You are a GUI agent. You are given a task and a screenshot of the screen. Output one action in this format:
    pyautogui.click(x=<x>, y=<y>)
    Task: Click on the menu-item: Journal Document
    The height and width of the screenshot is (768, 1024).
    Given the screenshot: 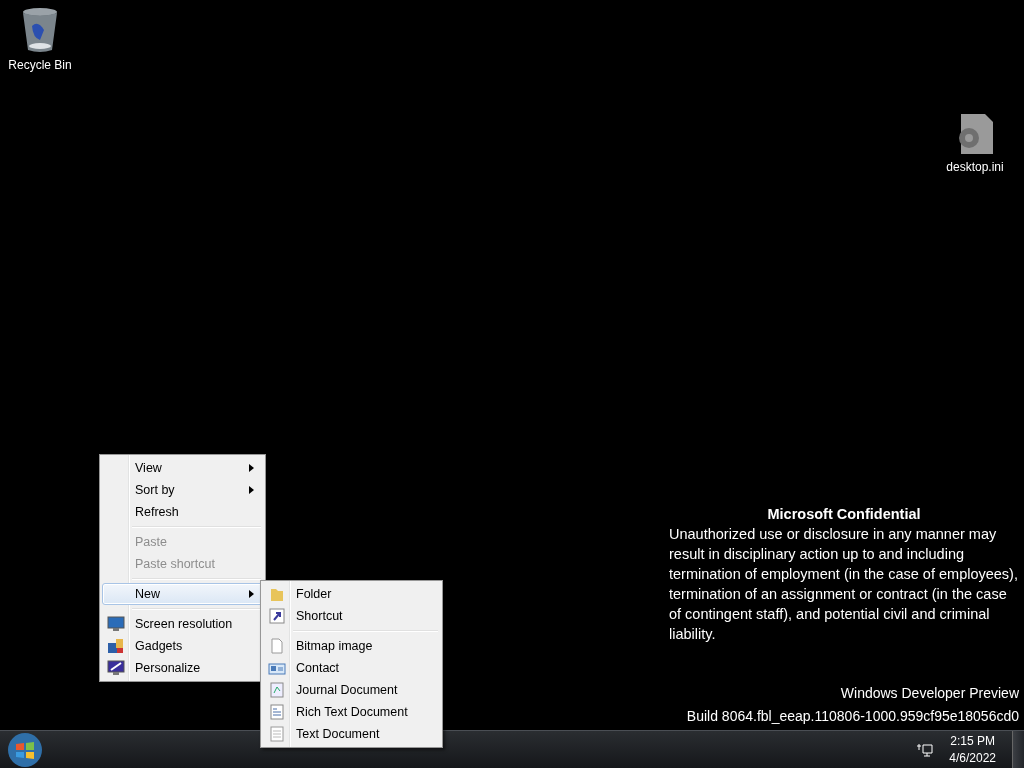 What is the action you would take?
    pyautogui.click(x=351, y=690)
    